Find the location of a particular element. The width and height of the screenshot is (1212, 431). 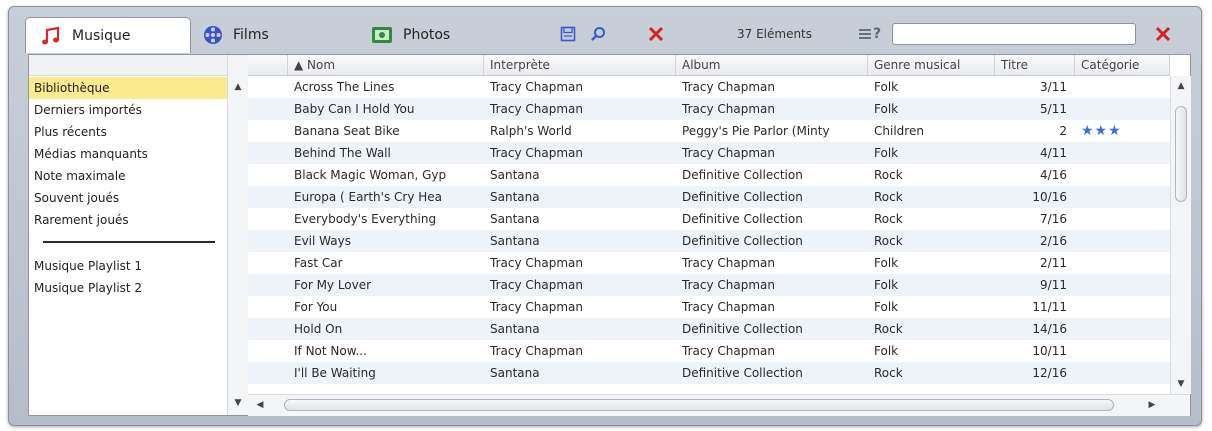

sidebar-item-playlist-1: Musique Playlist 1 is located at coordinates (128, 266).